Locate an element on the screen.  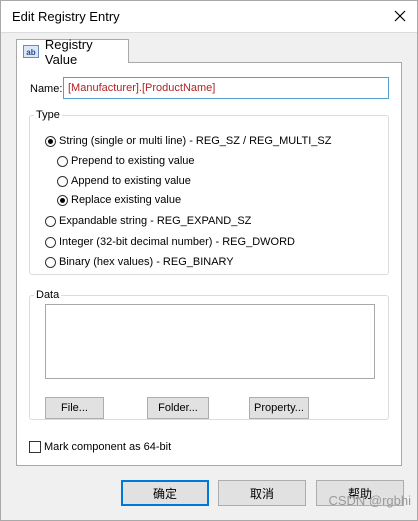
radio-expandable-string: Expandable string - REG_EXPAND_SZ is located at coordinates (148, 221).